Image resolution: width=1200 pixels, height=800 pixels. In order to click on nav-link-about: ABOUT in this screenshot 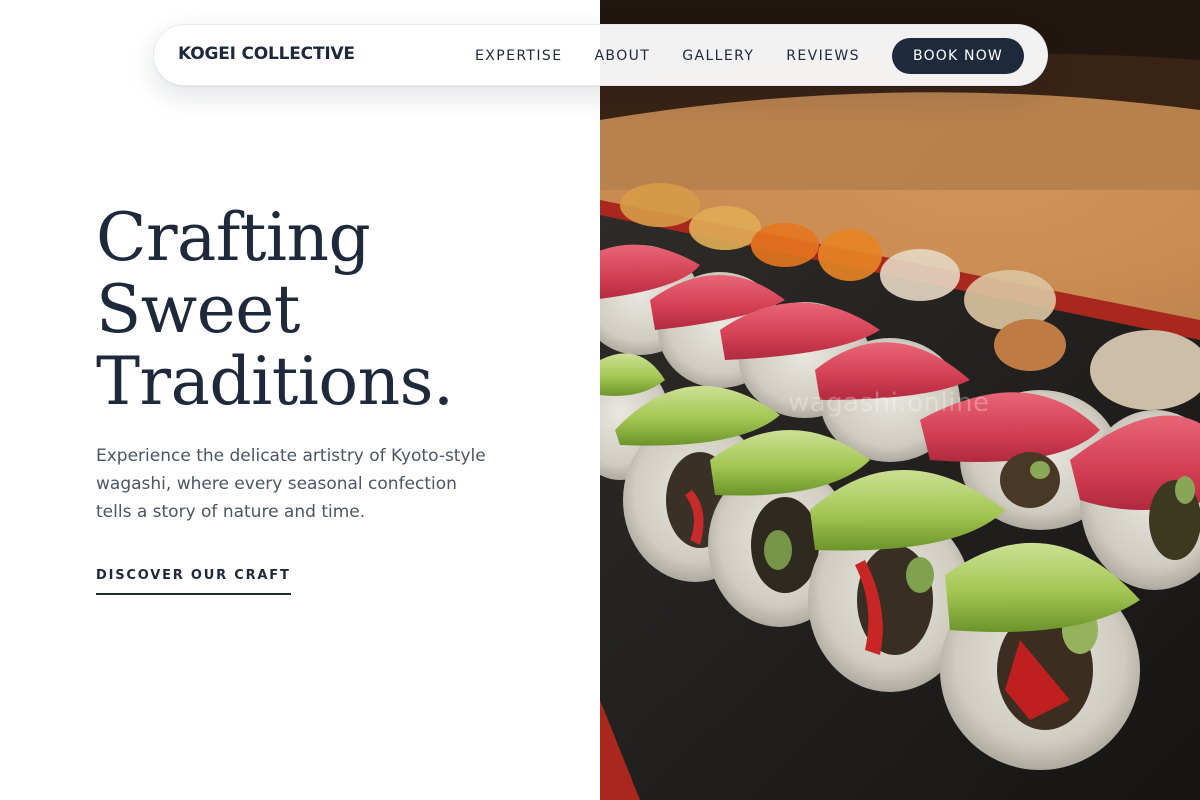, I will do `click(622, 56)`.